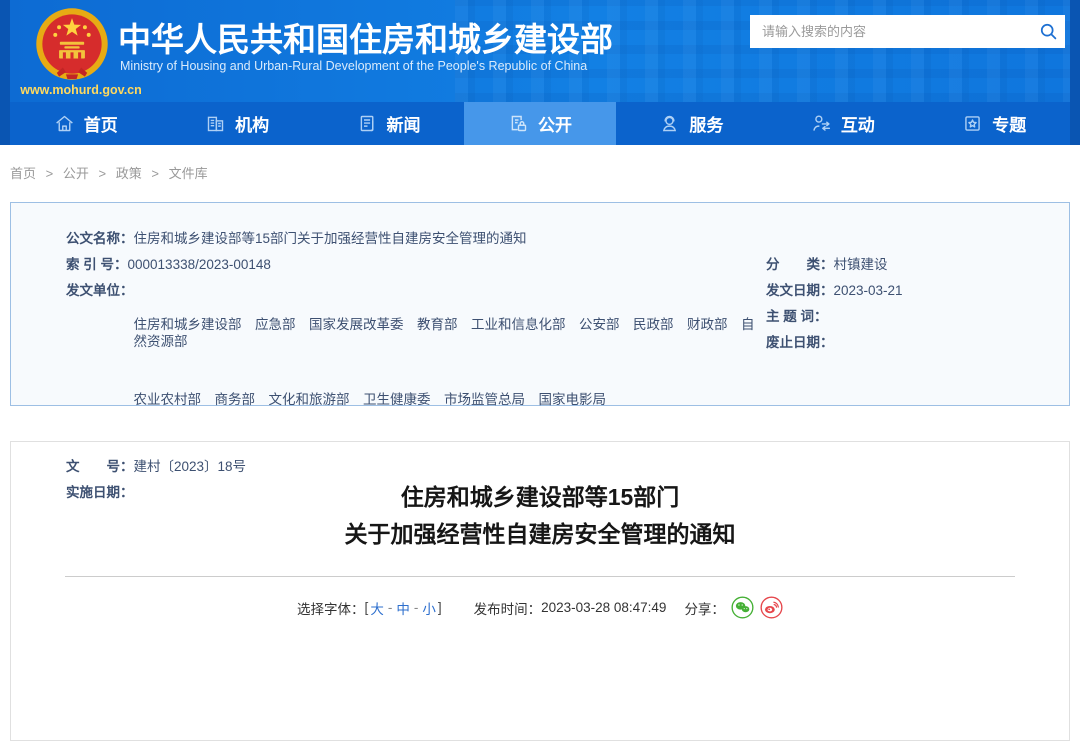  Describe the element at coordinates (540, 171) in the screenshot. I see `breadcrumb: 首页 > 公开 > 政策 > 文件库` at that location.